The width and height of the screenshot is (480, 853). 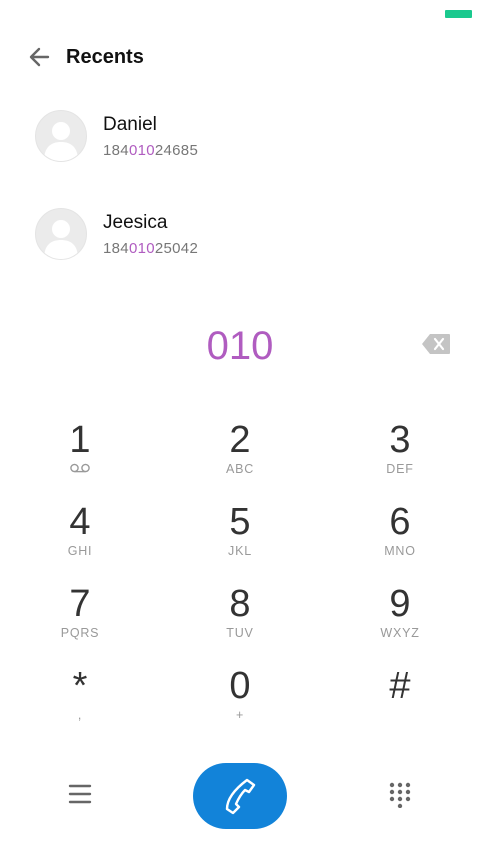 I want to click on key-6: 6 MNO, so click(x=400, y=537).